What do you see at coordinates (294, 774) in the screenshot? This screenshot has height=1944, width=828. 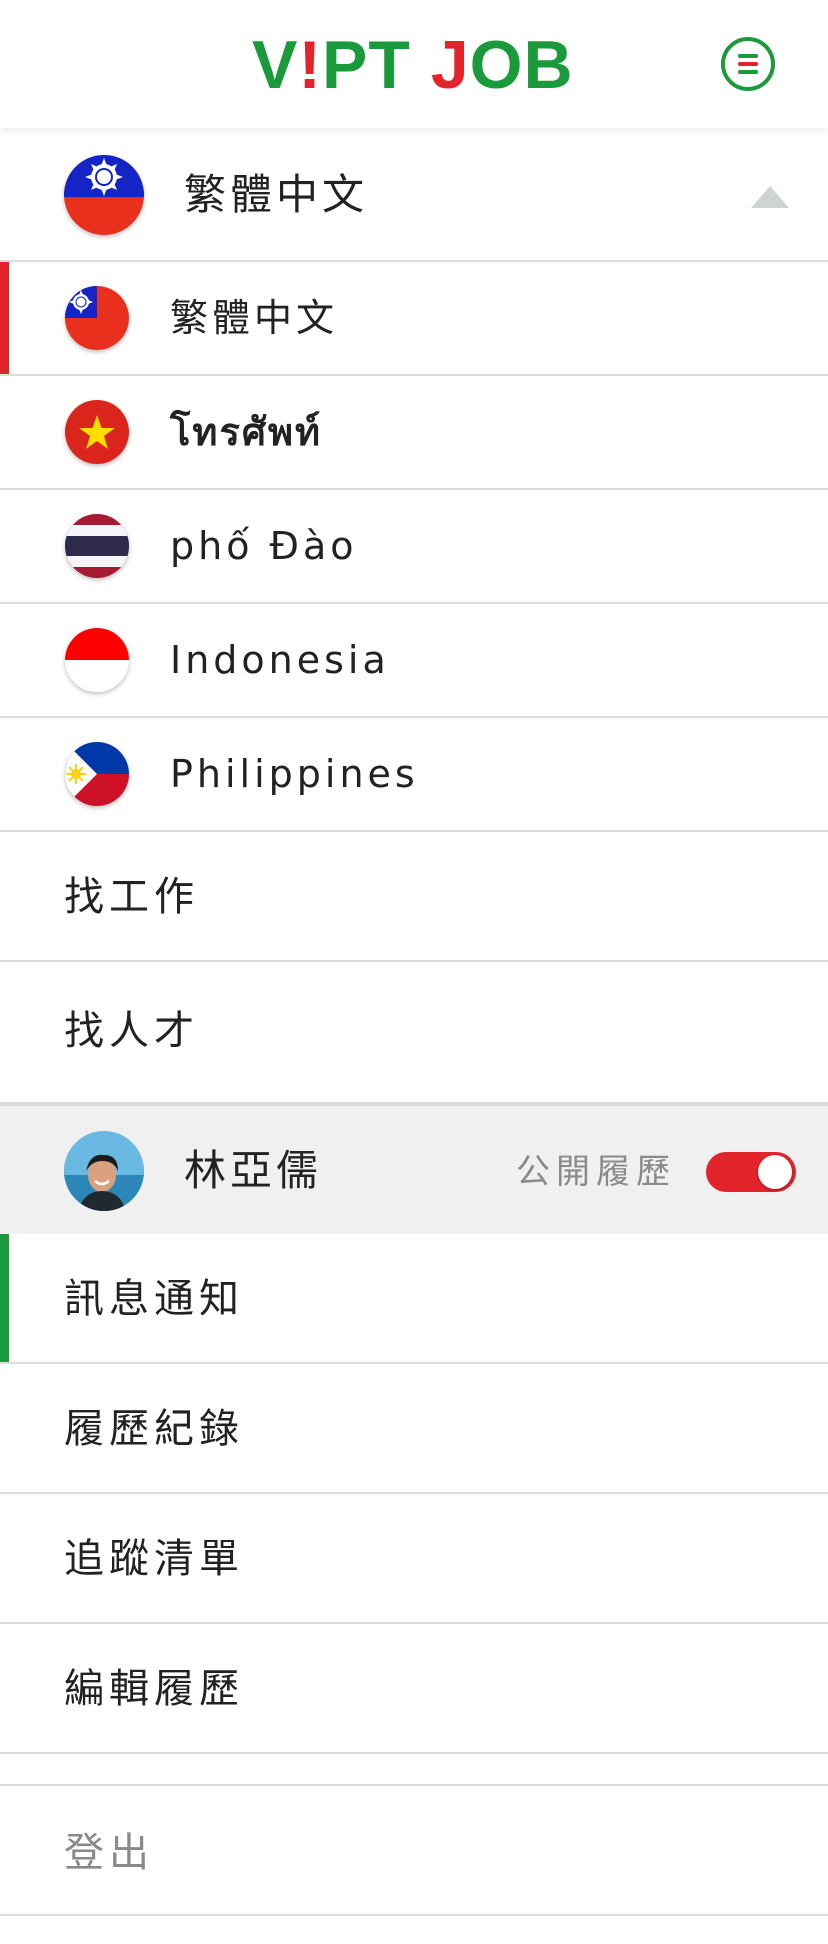 I see `language-option-label: Philippines` at bounding box center [294, 774].